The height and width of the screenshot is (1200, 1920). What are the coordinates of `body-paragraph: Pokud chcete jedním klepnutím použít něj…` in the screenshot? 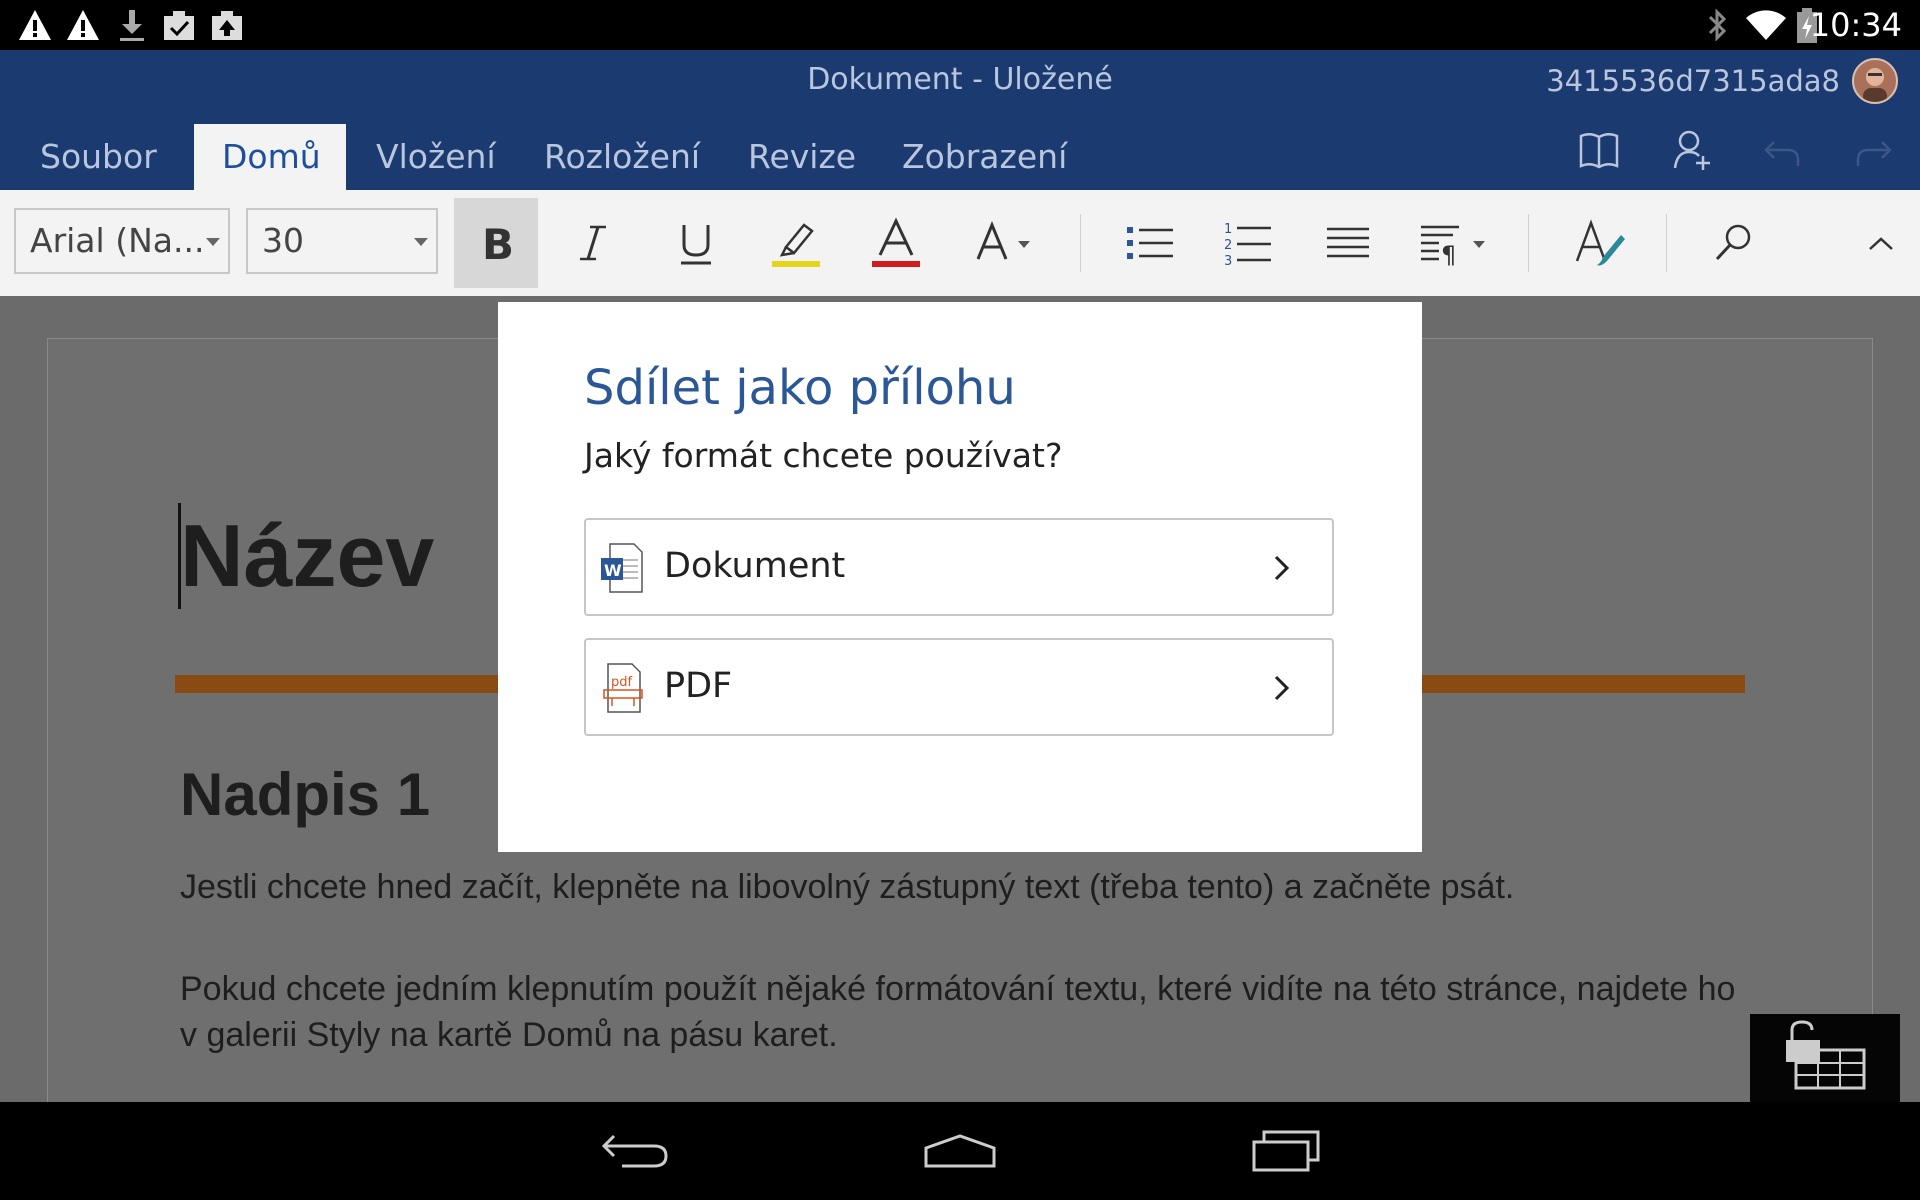 It's located at (960, 1012).